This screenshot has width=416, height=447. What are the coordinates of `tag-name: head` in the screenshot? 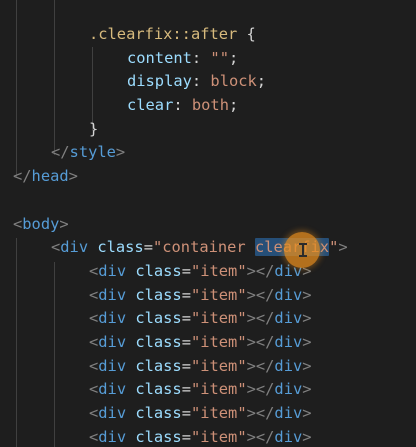 It's located at (50, 176).